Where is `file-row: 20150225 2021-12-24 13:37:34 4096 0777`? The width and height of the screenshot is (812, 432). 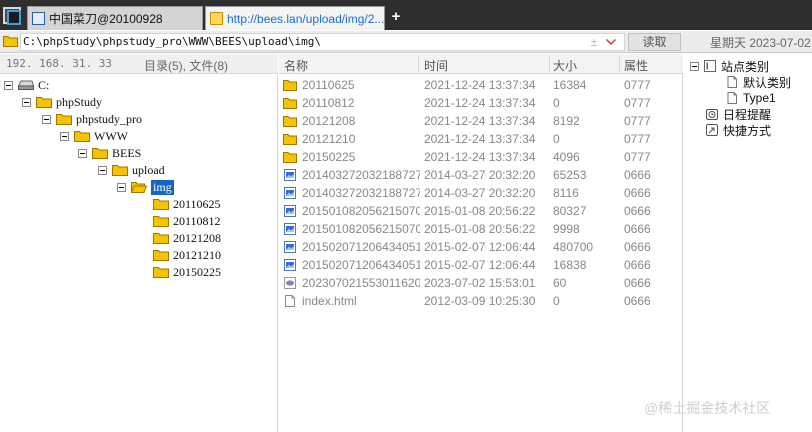 file-row: 20150225 2021-12-24 13:37:34 4096 0777 is located at coordinates (481, 157).